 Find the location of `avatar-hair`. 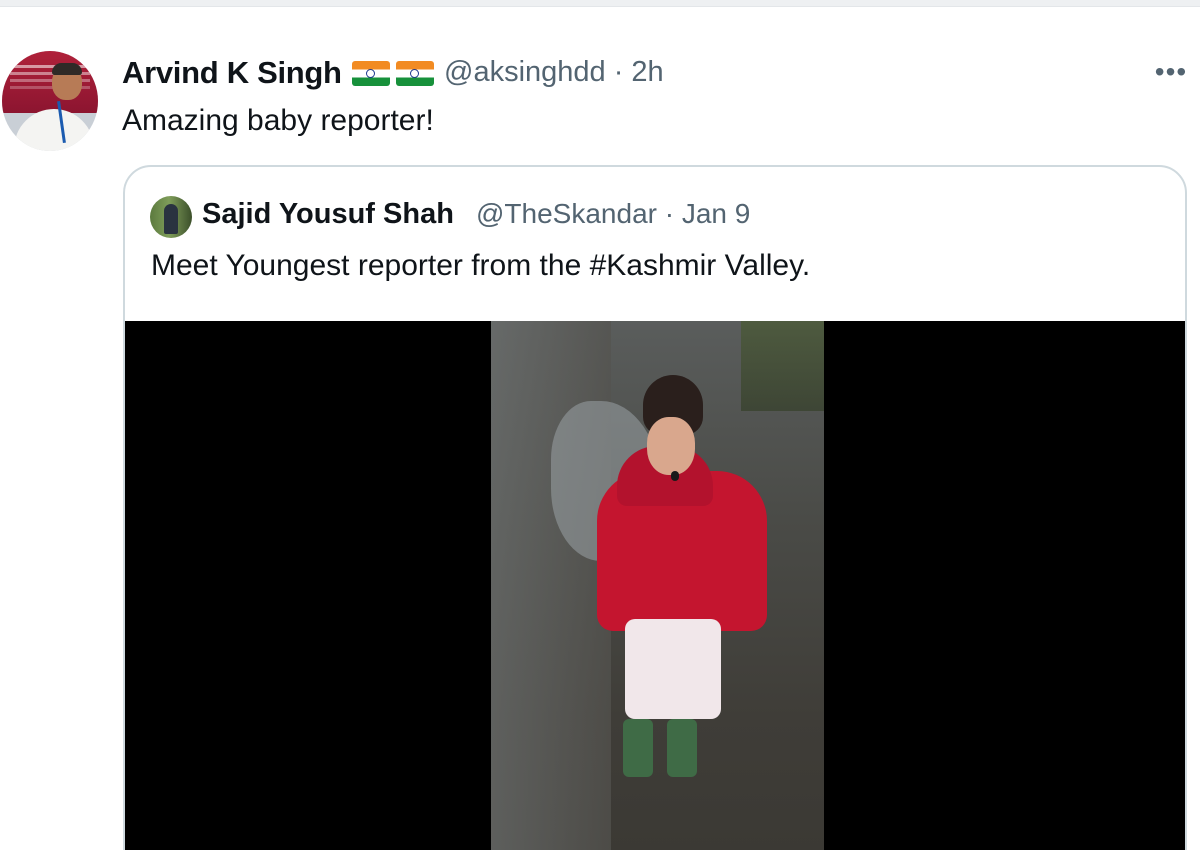

avatar-hair is located at coordinates (67, 69).